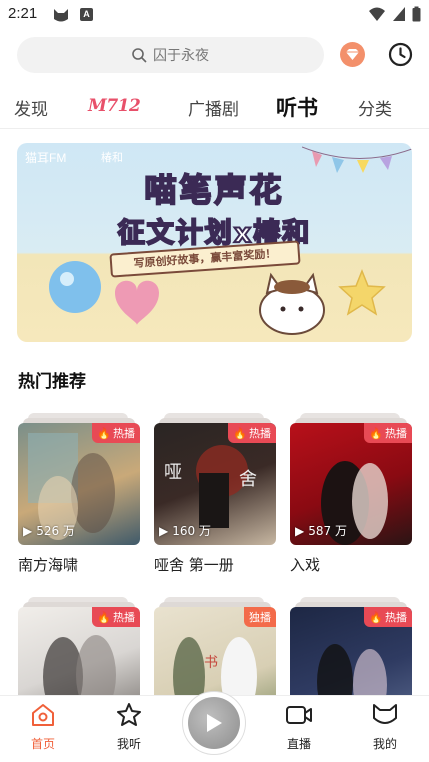  What do you see at coordinates (211, 663) in the screenshot?
I see `svg-text: 书` at bounding box center [211, 663].